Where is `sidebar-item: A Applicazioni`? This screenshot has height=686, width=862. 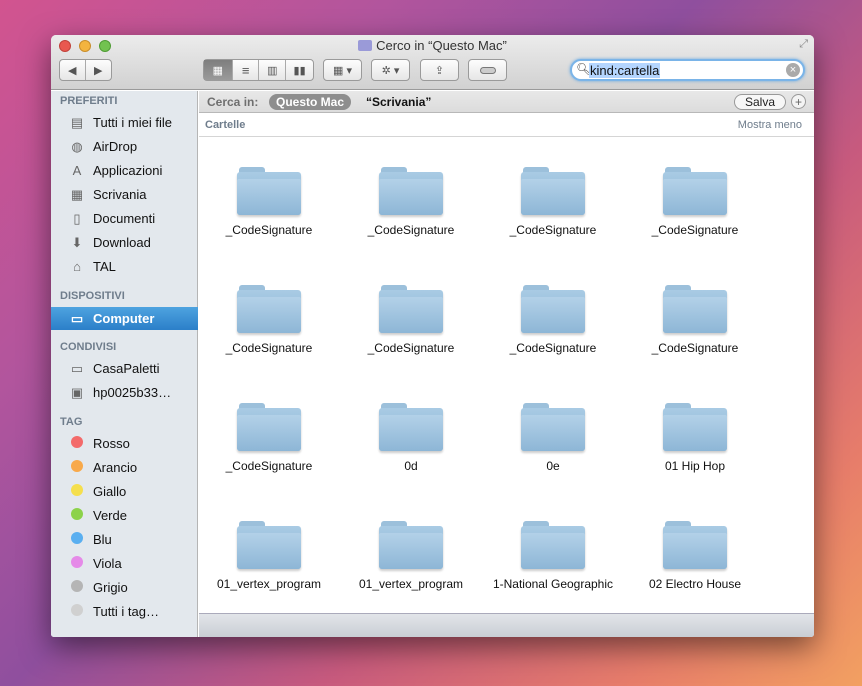 sidebar-item: A Applicazioni is located at coordinates (124, 170).